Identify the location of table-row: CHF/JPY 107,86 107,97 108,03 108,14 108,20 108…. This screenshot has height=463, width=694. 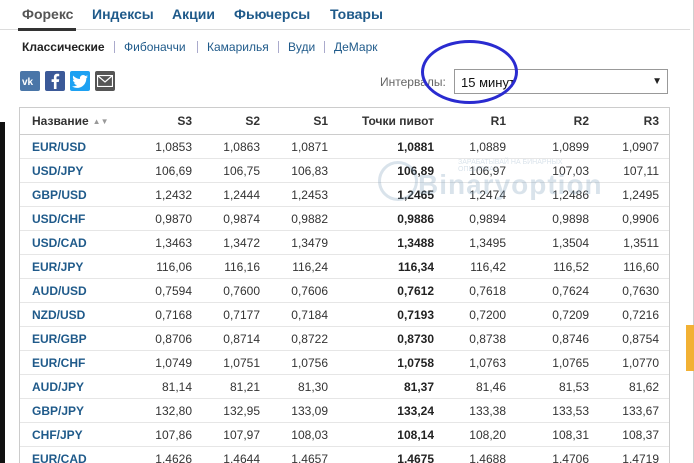
(344, 434).